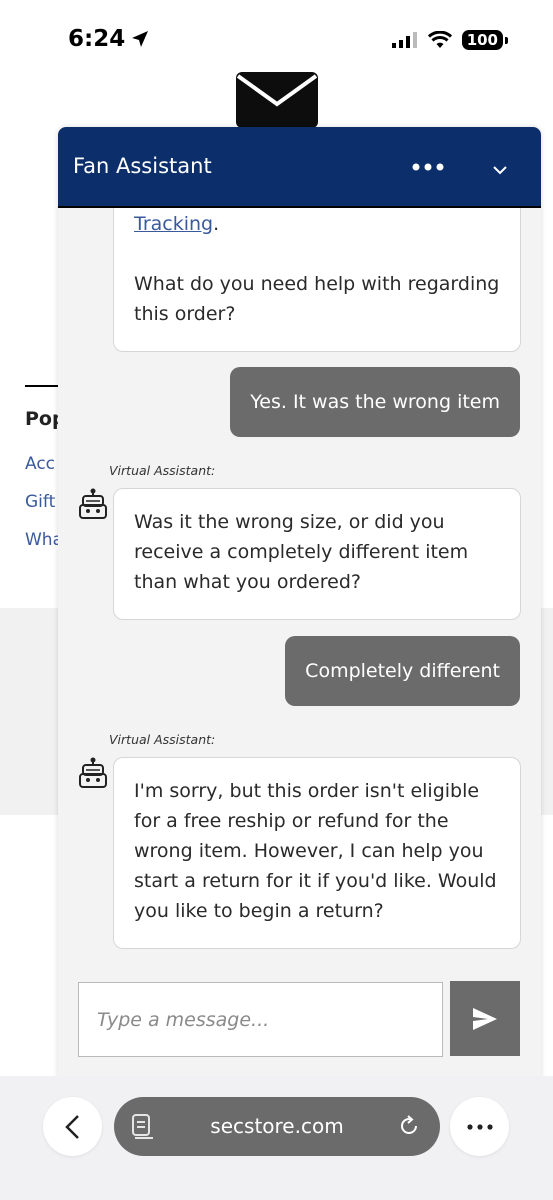 Image resolution: width=553 pixels, height=1200 pixels. What do you see at coordinates (277, 100) in the screenshot?
I see `mail-icon` at bounding box center [277, 100].